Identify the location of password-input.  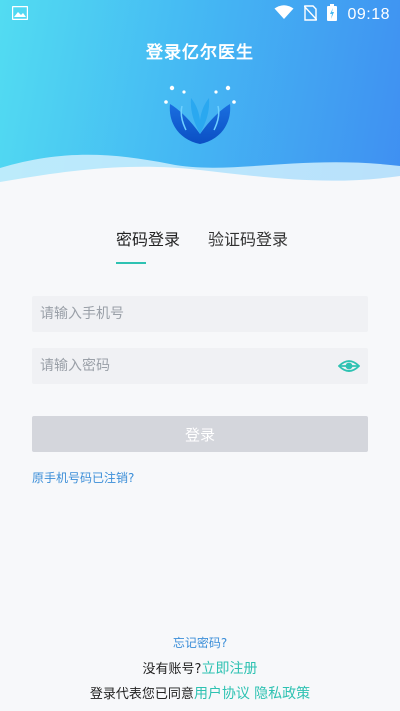
(200, 366).